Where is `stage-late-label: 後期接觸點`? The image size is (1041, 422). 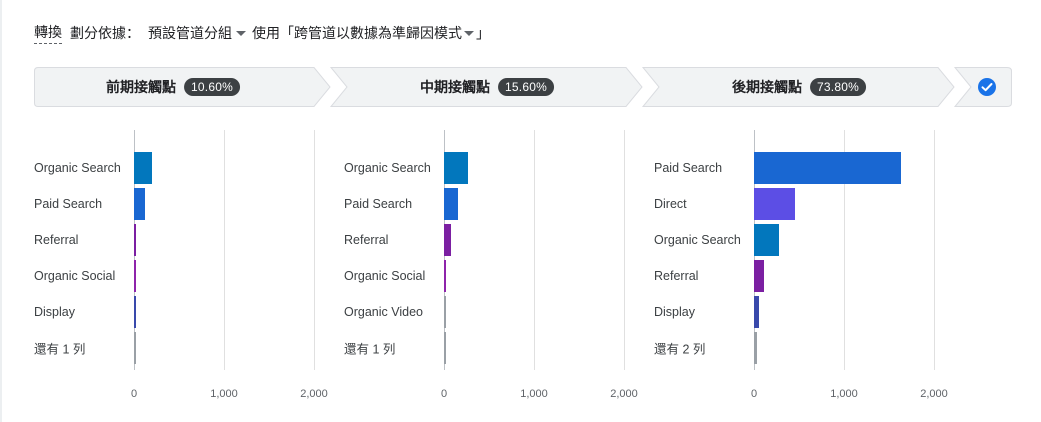 stage-late-label: 後期接觸點 is located at coordinates (767, 87).